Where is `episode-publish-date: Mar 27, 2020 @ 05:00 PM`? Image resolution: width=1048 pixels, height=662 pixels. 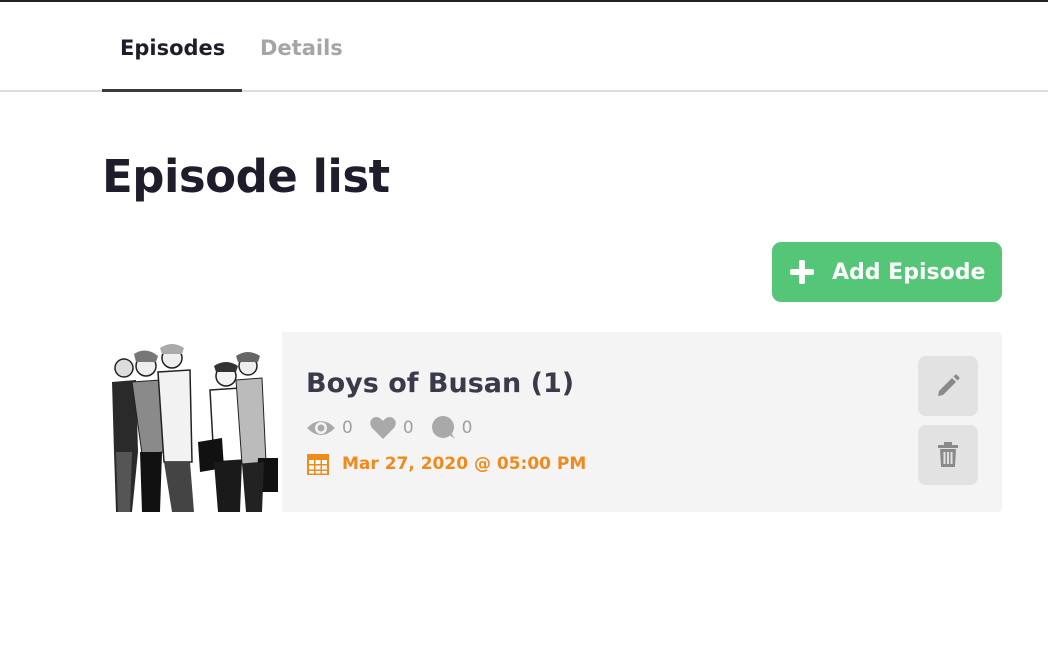
episode-publish-date: Mar 27, 2020 @ 05:00 PM is located at coordinates (464, 464).